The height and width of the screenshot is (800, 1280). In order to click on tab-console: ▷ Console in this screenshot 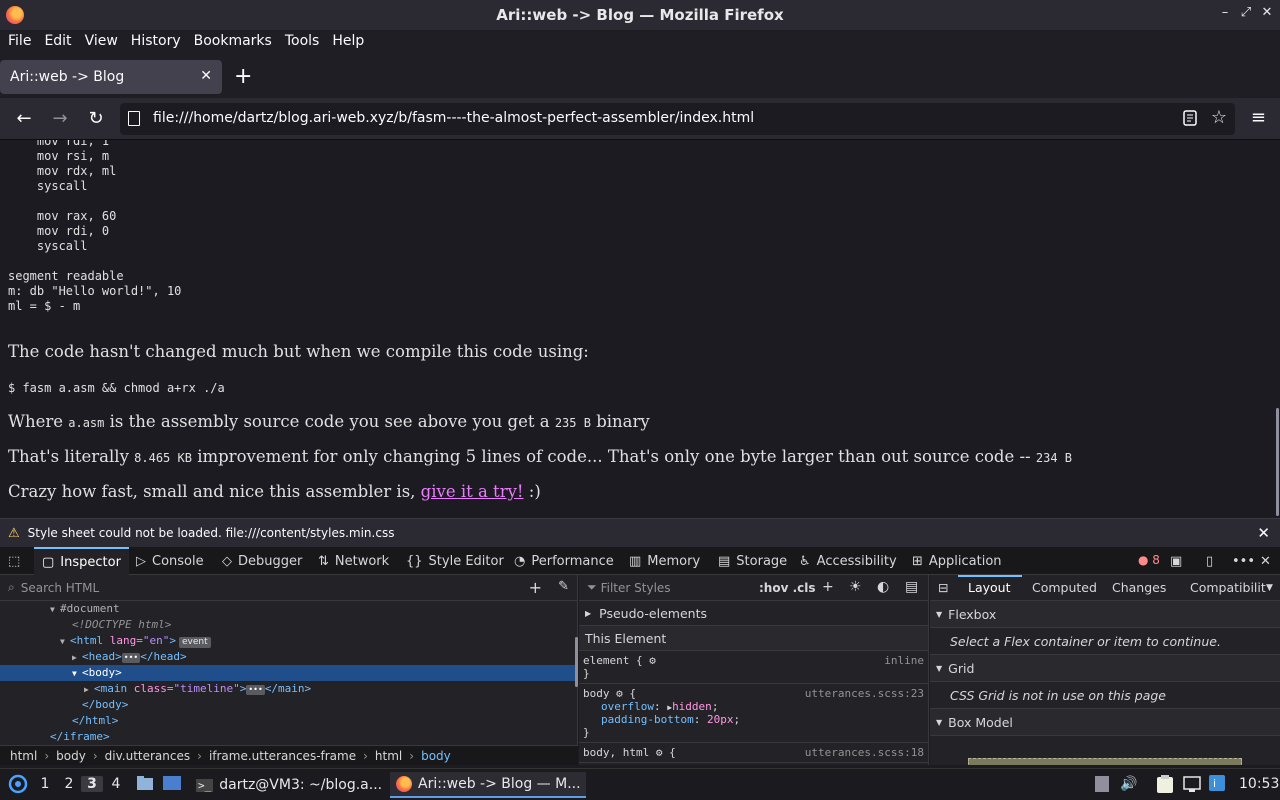, I will do `click(170, 561)`.